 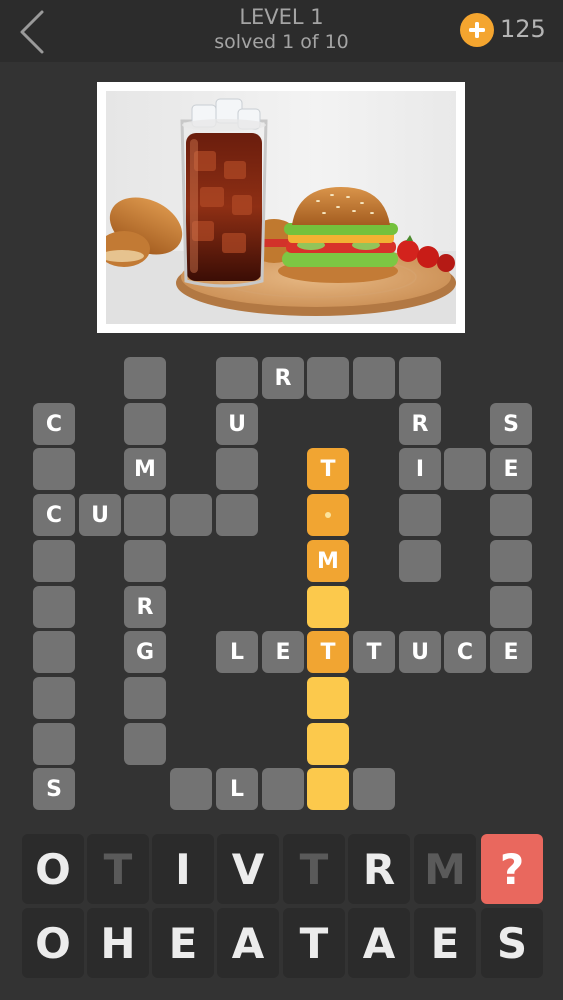 I want to click on letter-key: S, so click(x=512, y=943).